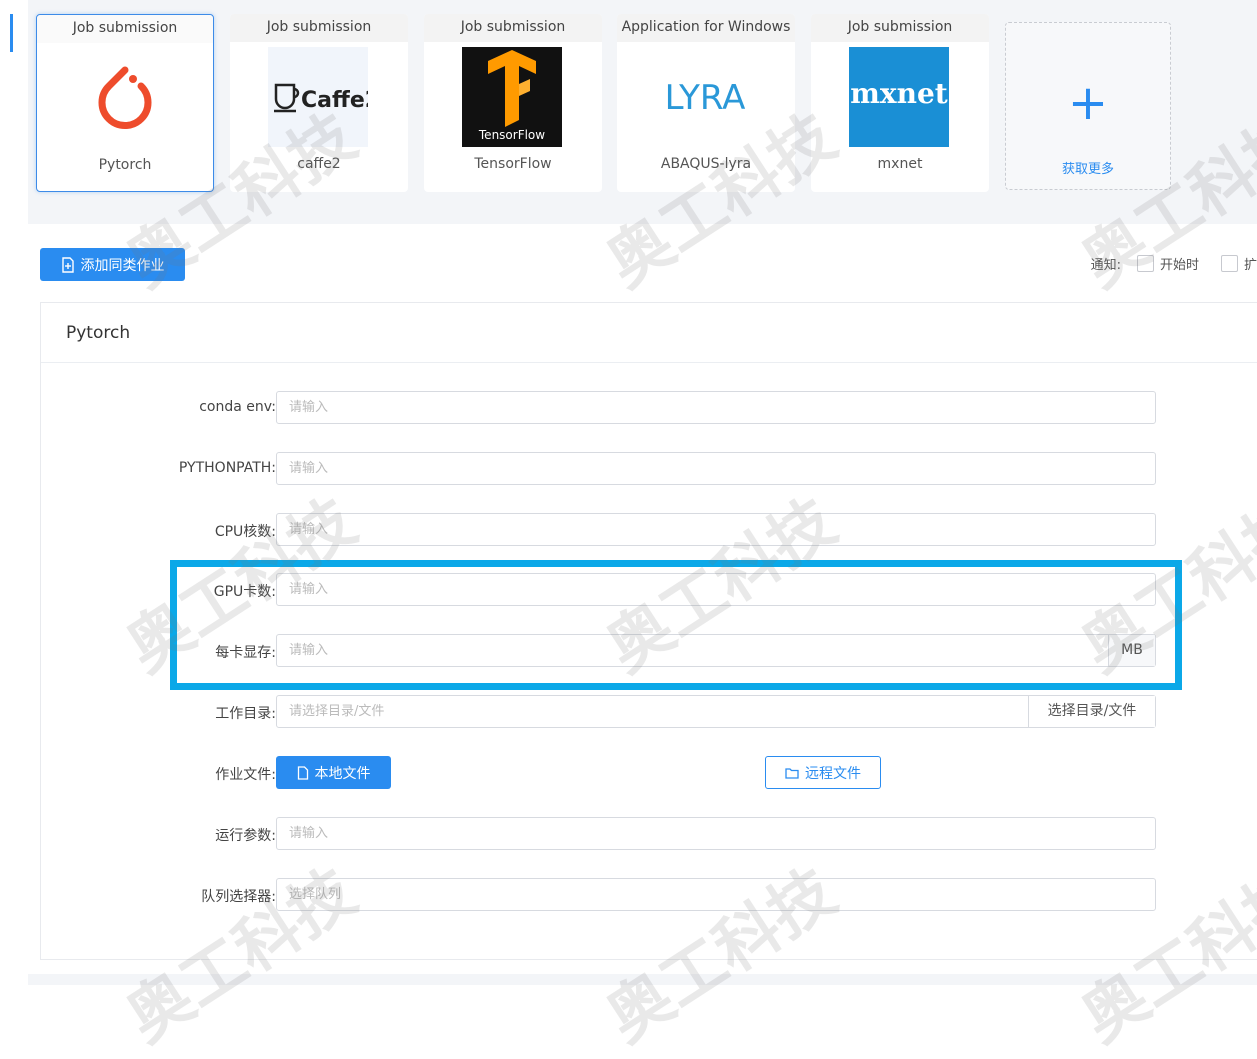  What do you see at coordinates (1087, 169) in the screenshot?
I see `get-more-label: 获取更多` at bounding box center [1087, 169].